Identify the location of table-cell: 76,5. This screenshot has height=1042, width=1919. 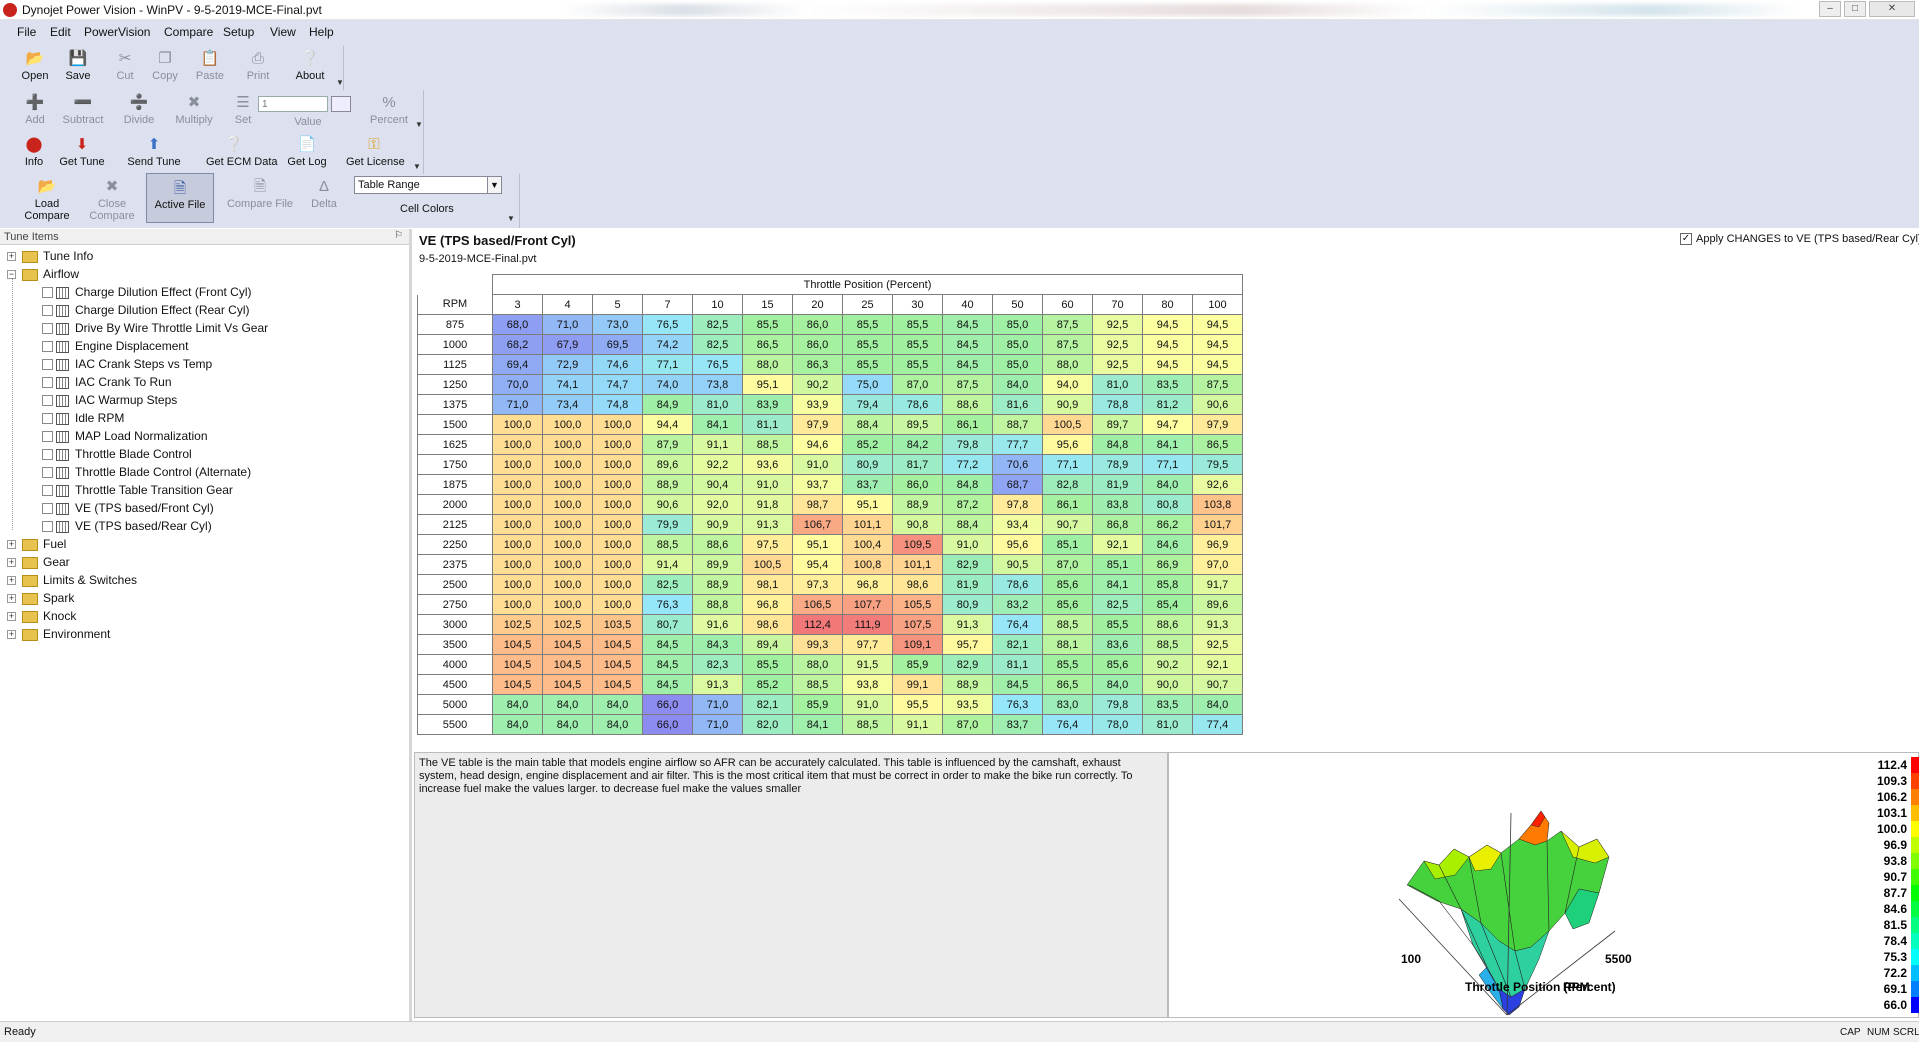
(717, 364).